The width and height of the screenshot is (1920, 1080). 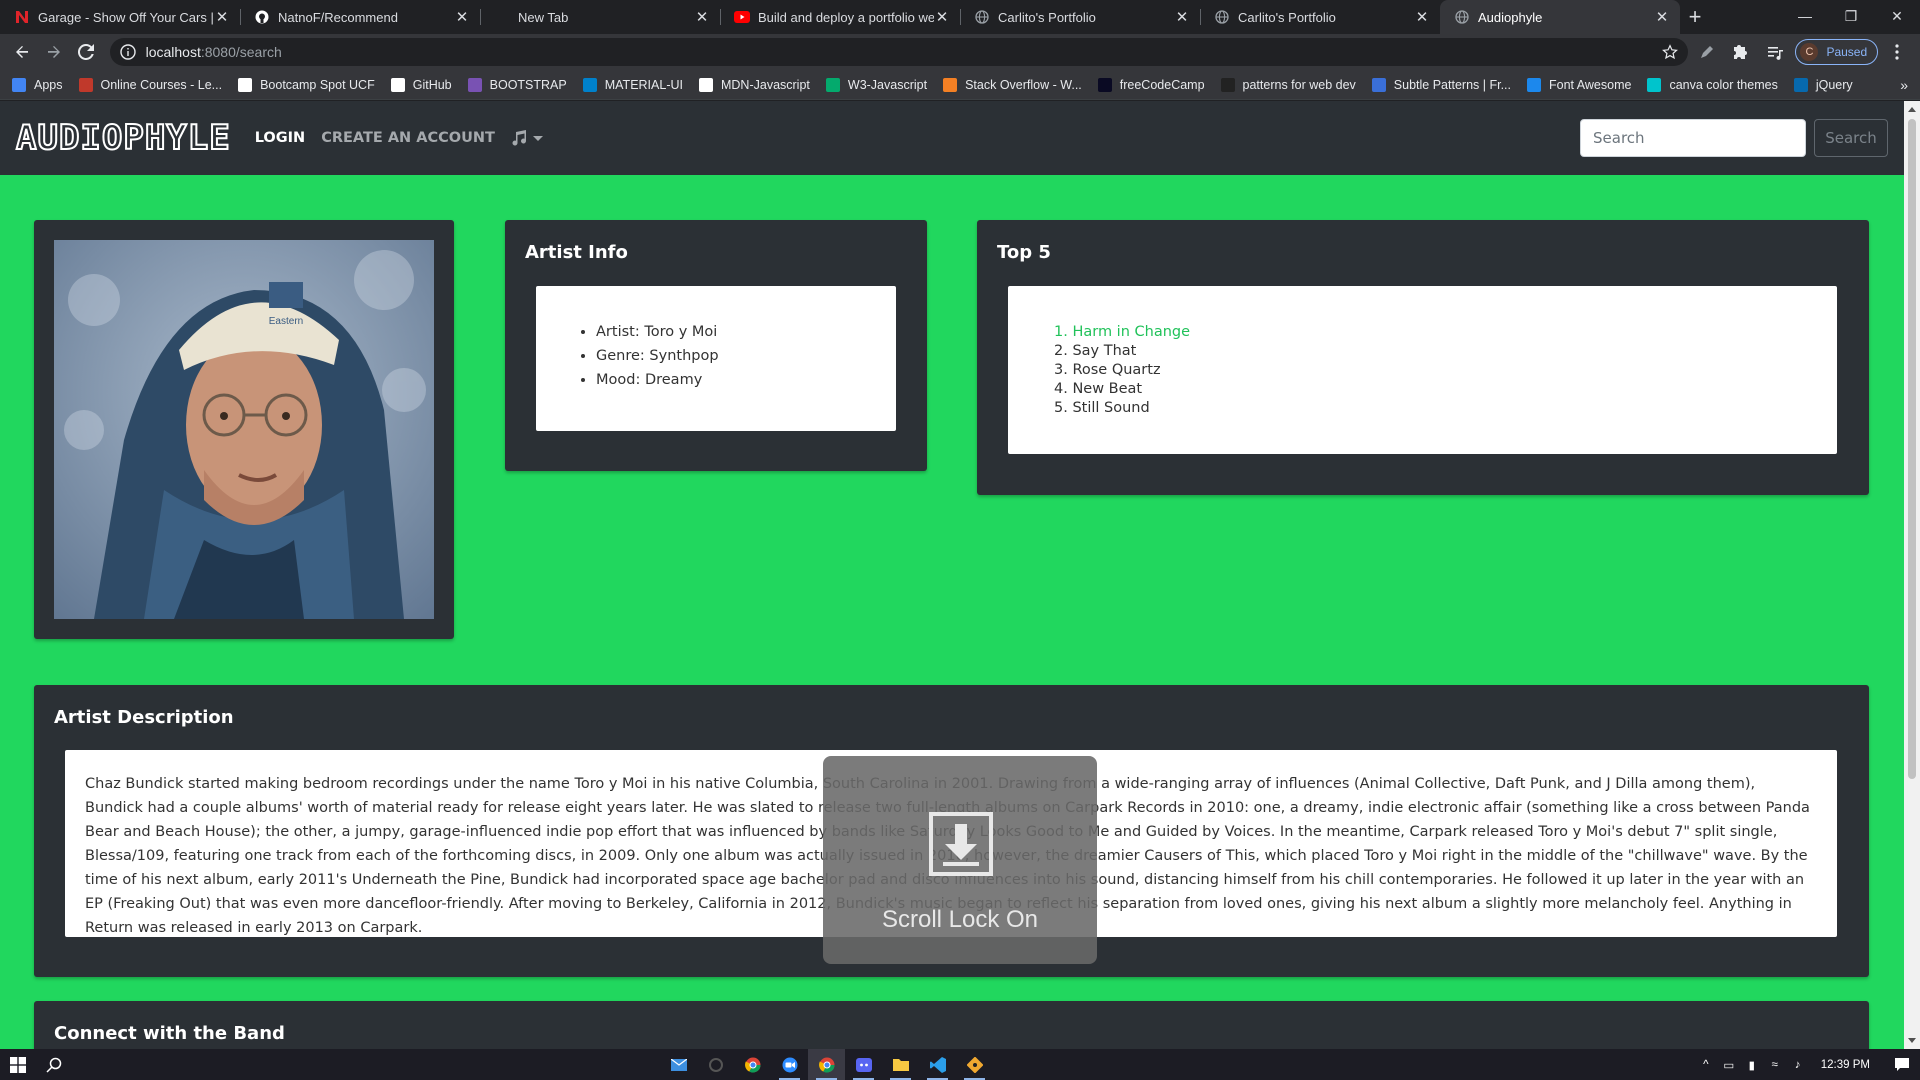 I want to click on extensions-button, so click(x=1741, y=52).